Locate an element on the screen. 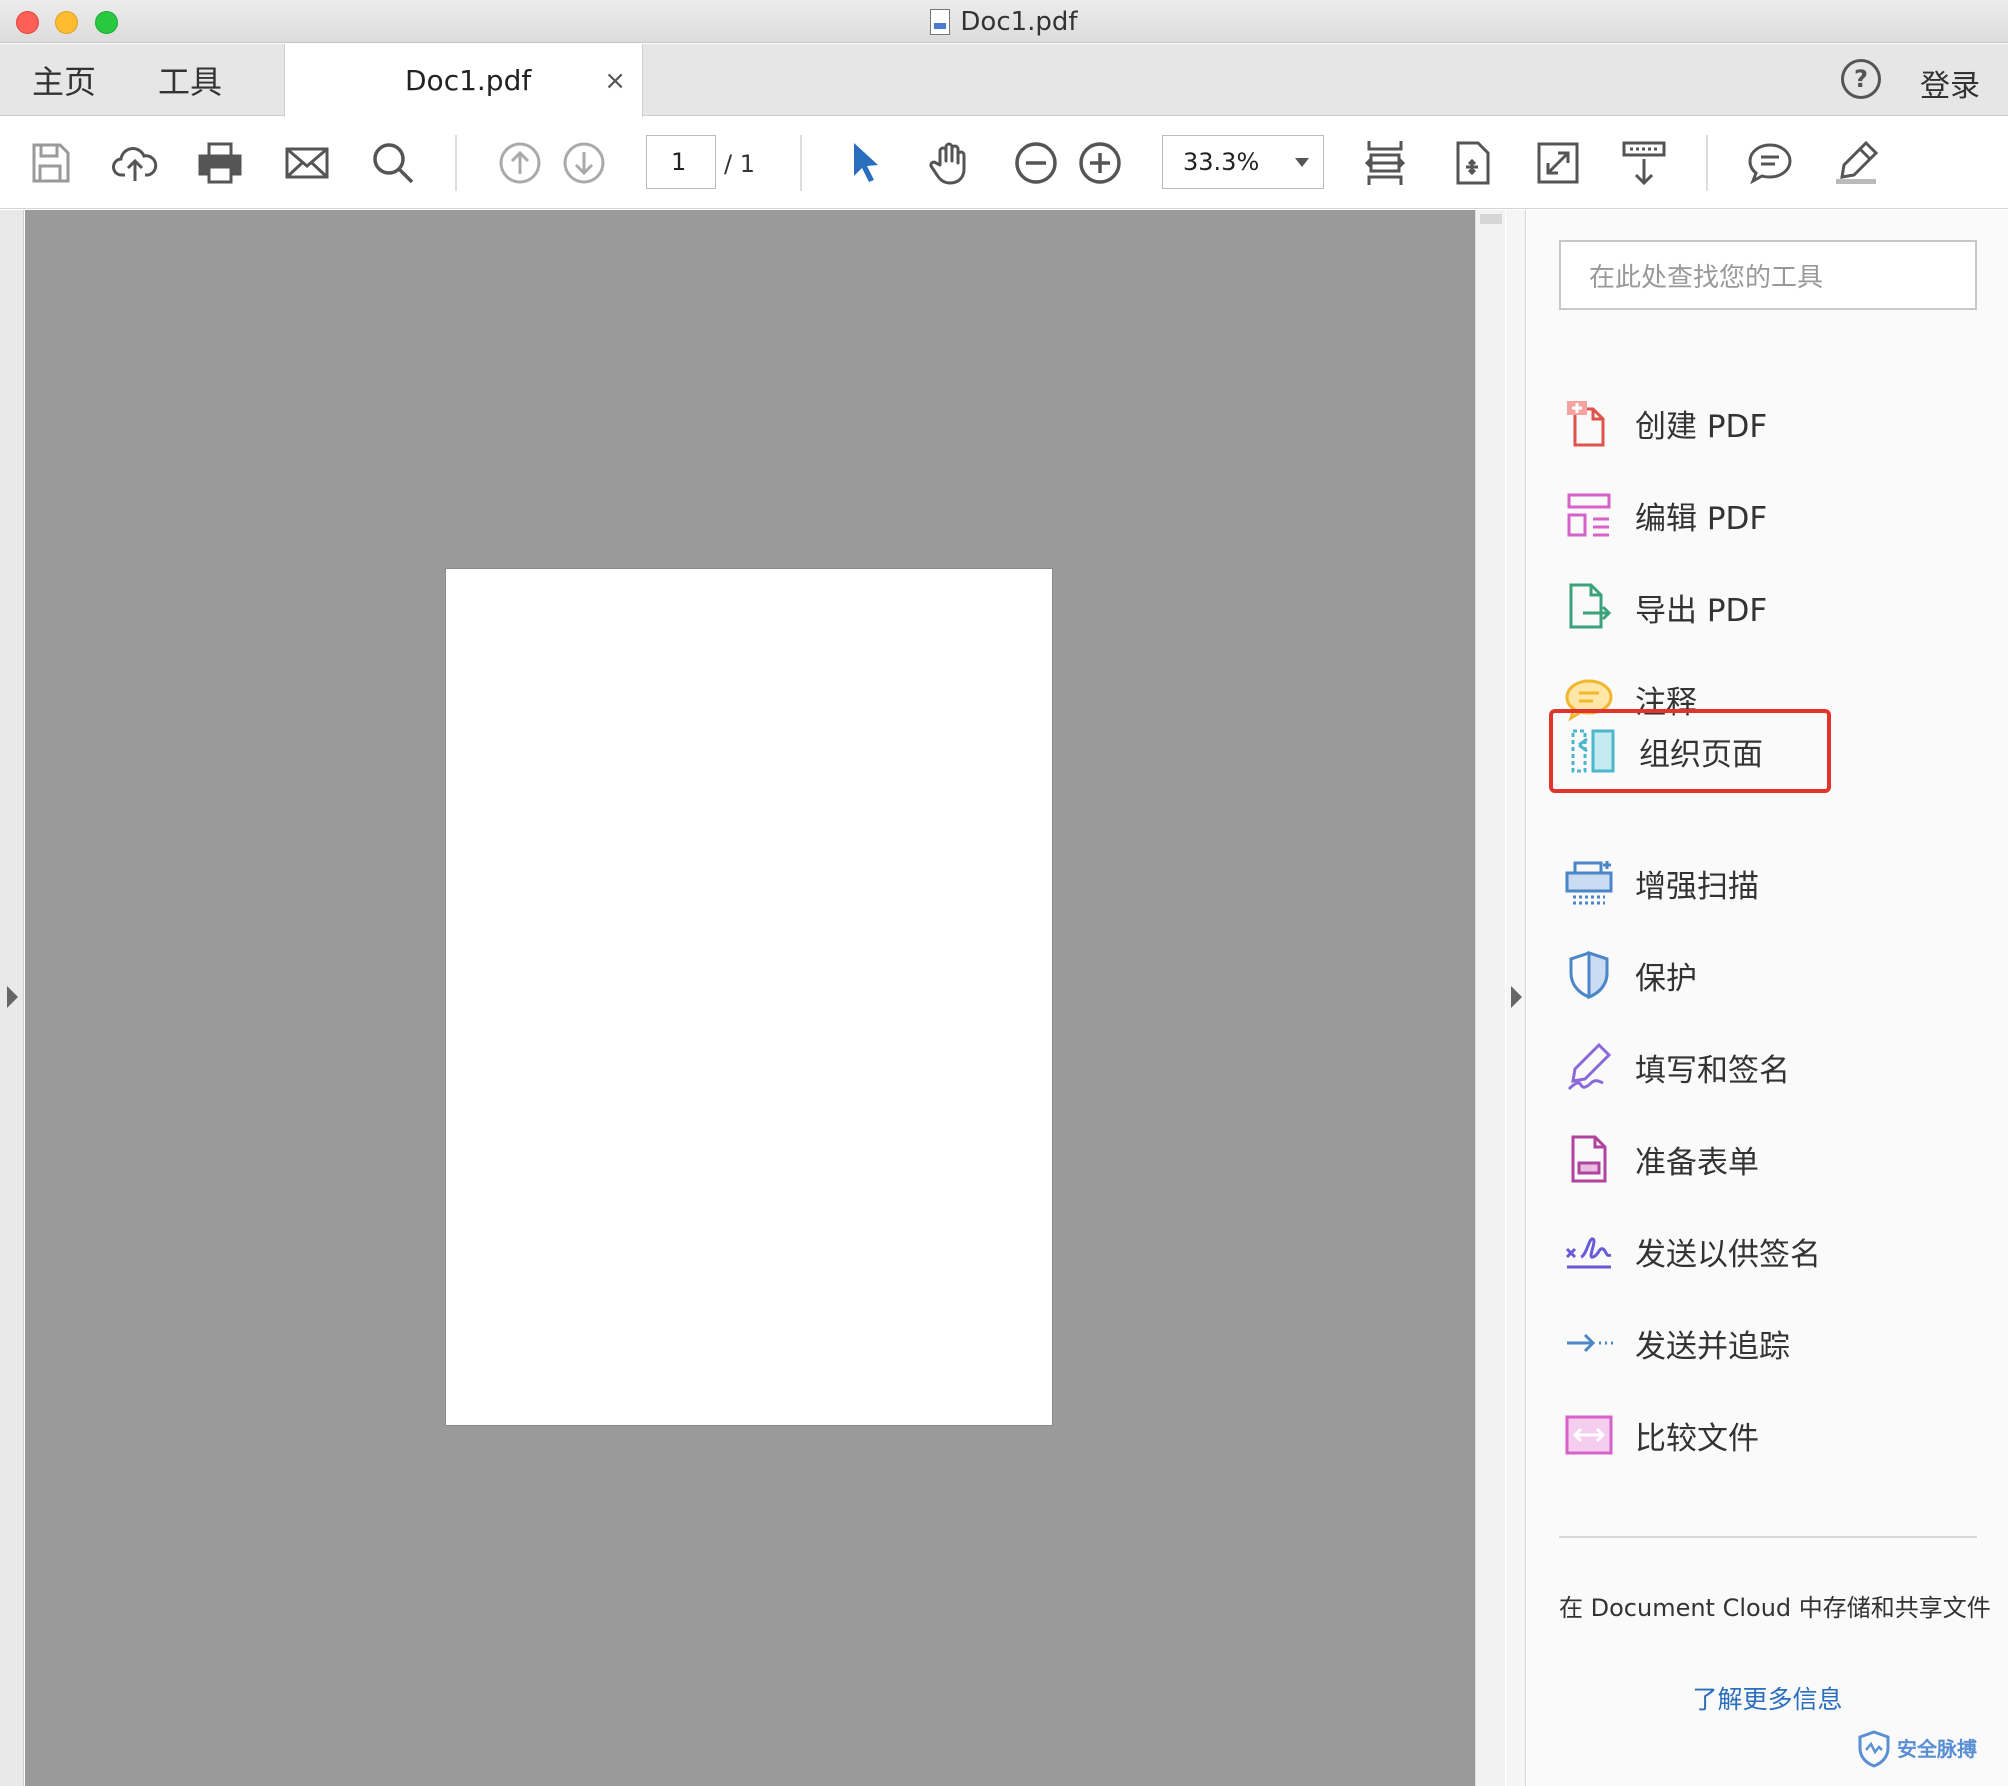  watermark-shield-icon is located at coordinates (1874, 1749).